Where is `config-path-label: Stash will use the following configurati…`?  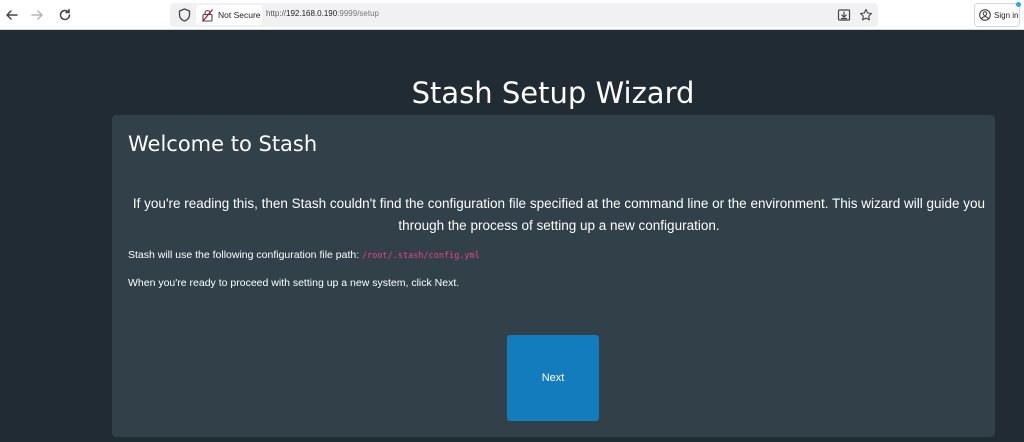 config-path-label: Stash will use the following configurati… is located at coordinates (244, 255).